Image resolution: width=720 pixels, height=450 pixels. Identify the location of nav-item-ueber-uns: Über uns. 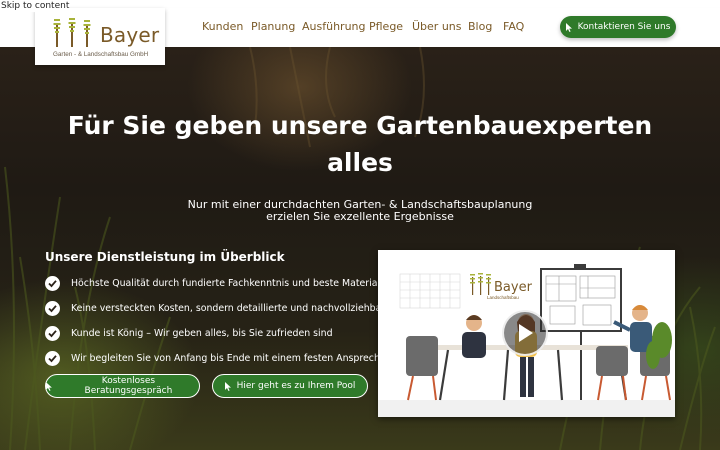
(437, 26).